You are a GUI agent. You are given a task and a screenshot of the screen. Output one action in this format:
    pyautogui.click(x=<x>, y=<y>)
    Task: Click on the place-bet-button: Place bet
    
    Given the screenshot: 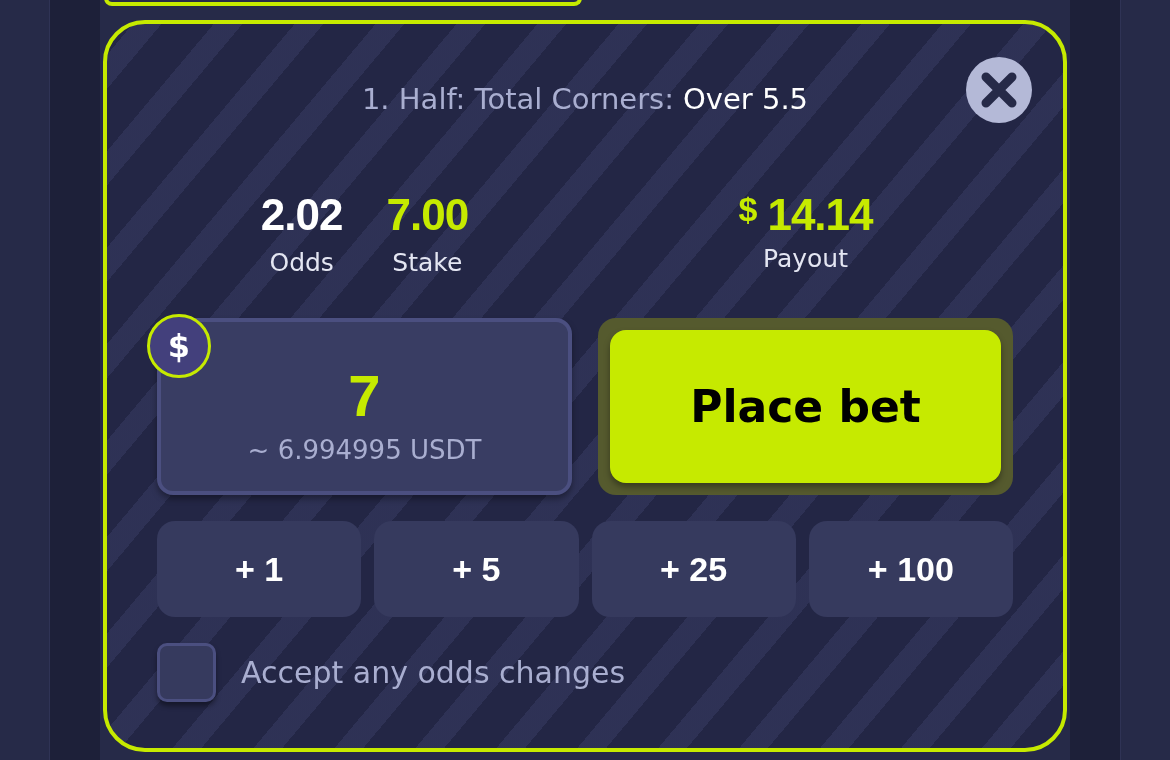 What is the action you would take?
    pyautogui.click(x=805, y=406)
    